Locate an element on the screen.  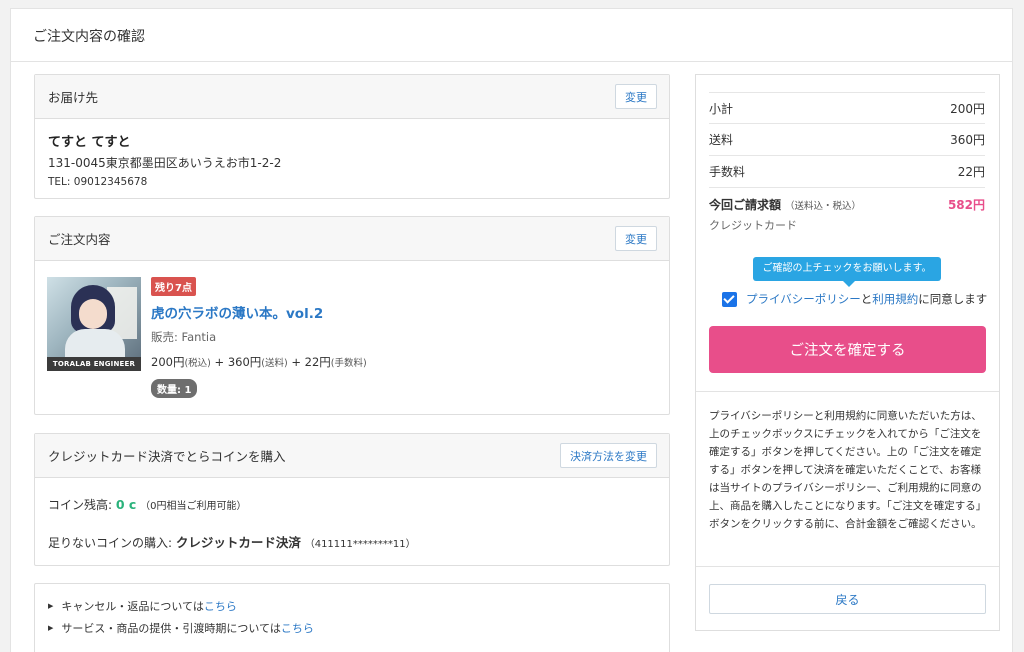
total-note: （送料込・税込） is located at coordinates (823, 206).